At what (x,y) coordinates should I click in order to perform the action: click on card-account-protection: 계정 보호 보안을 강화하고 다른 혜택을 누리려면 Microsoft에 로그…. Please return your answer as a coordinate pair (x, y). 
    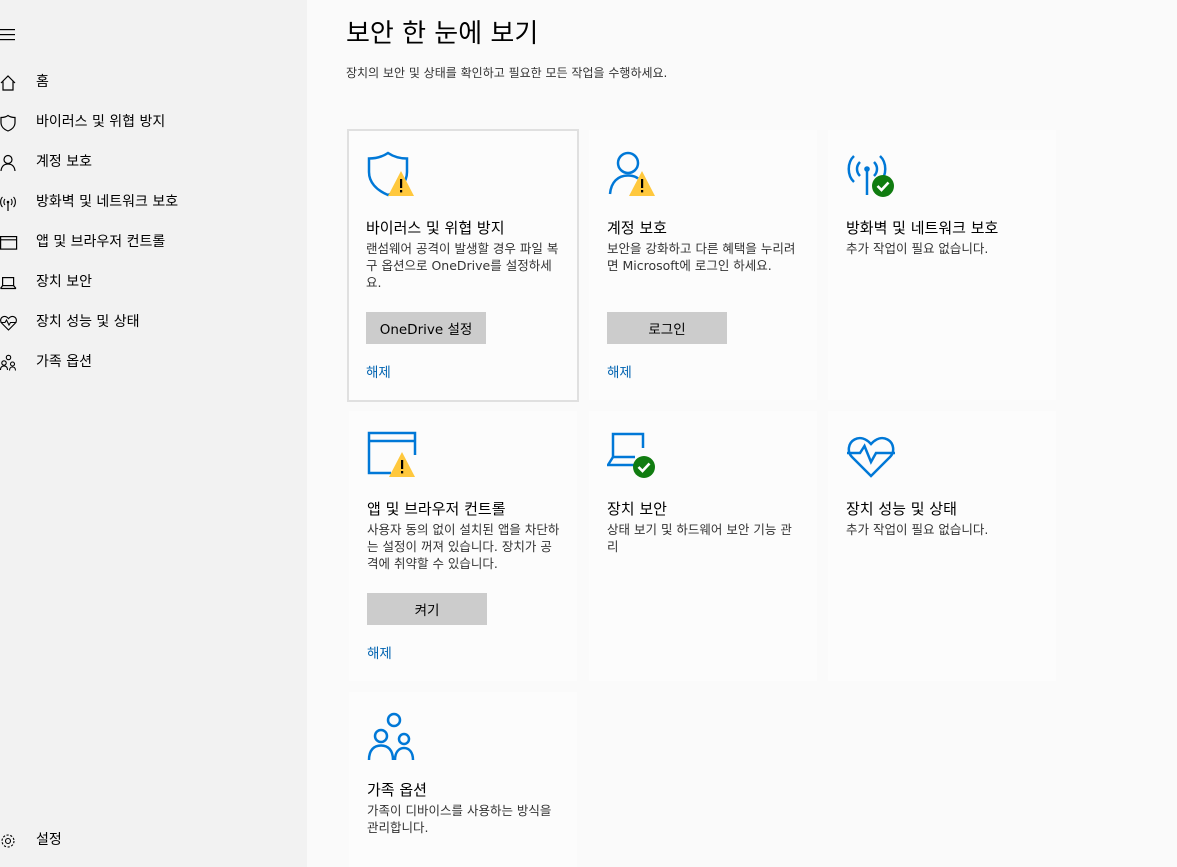
    Looking at the image, I should click on (703, 265).